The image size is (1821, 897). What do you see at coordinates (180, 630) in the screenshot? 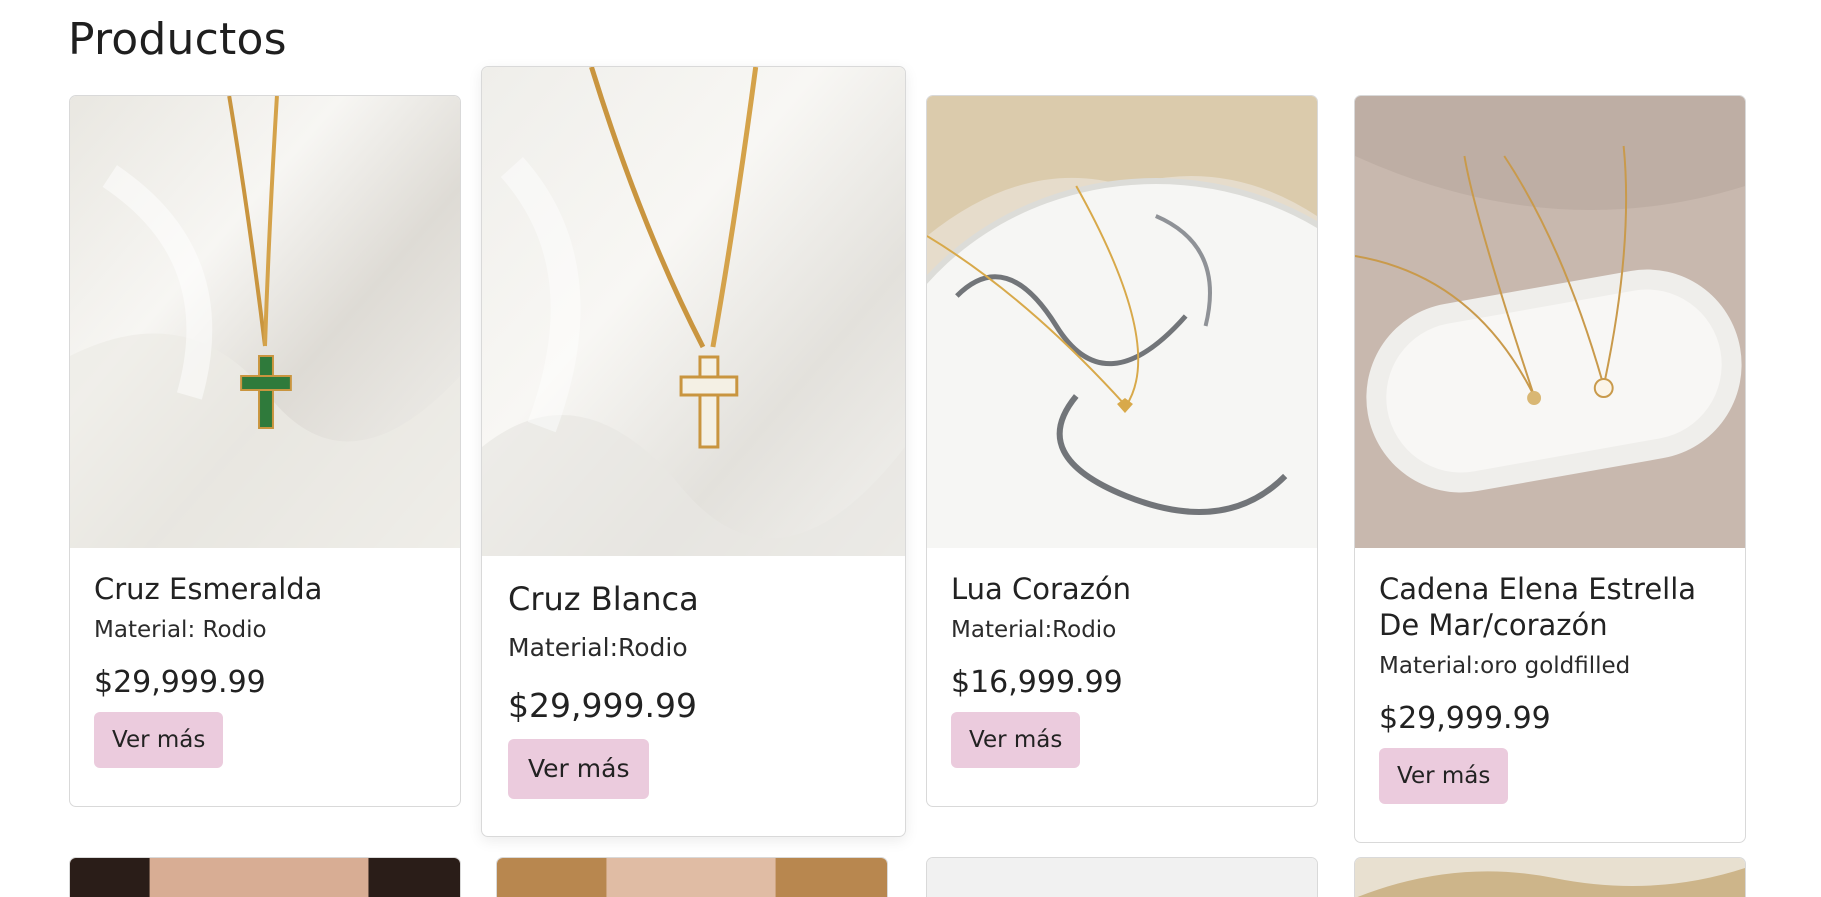
I see `product-material: Material: Rodio` at bounding box center [180, 630].